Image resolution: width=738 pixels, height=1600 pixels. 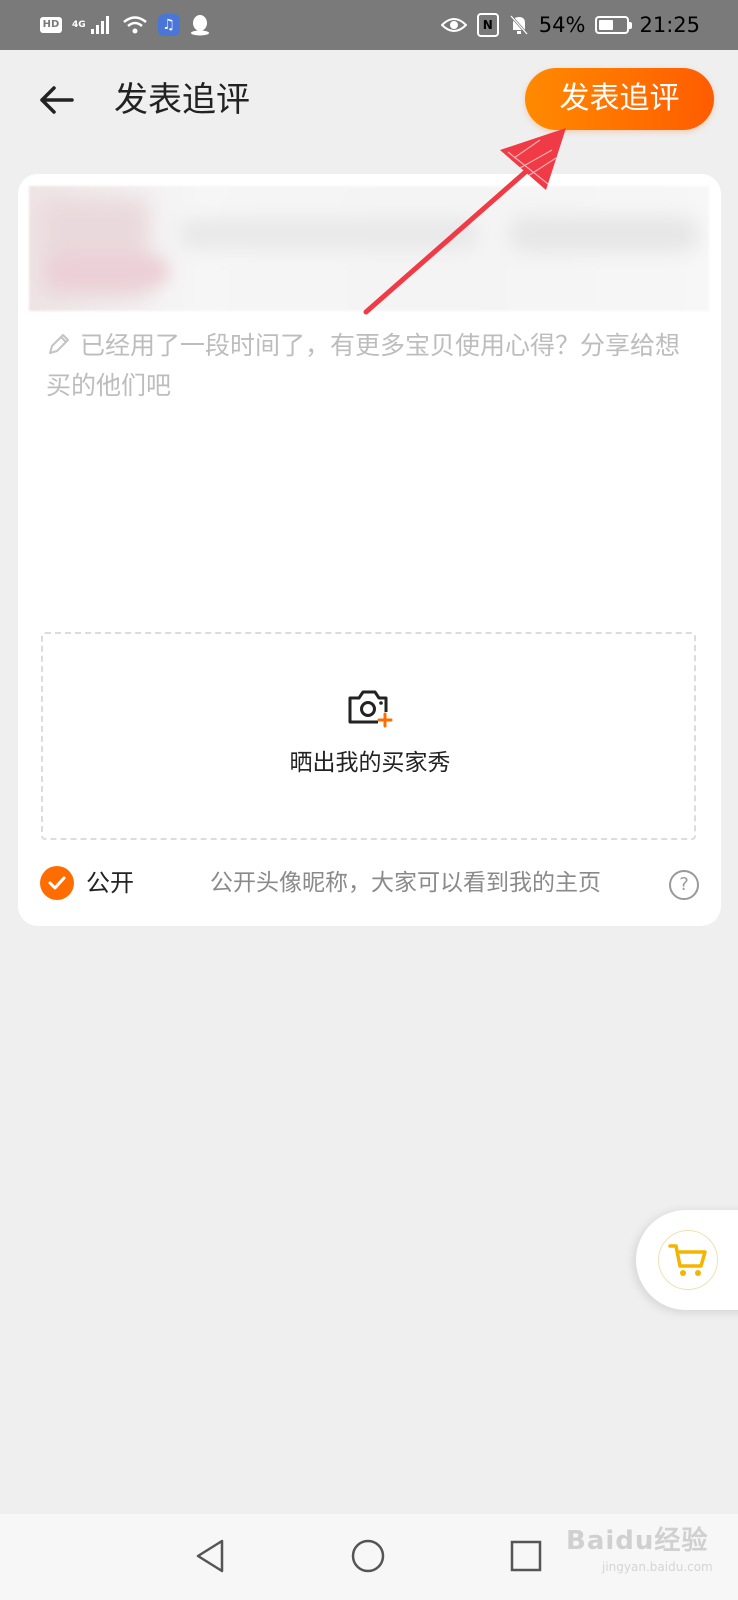 What do you see at coordinates (453, 25) in the screenshot?
I see `eye-icon` at bounding box center [453, 25].